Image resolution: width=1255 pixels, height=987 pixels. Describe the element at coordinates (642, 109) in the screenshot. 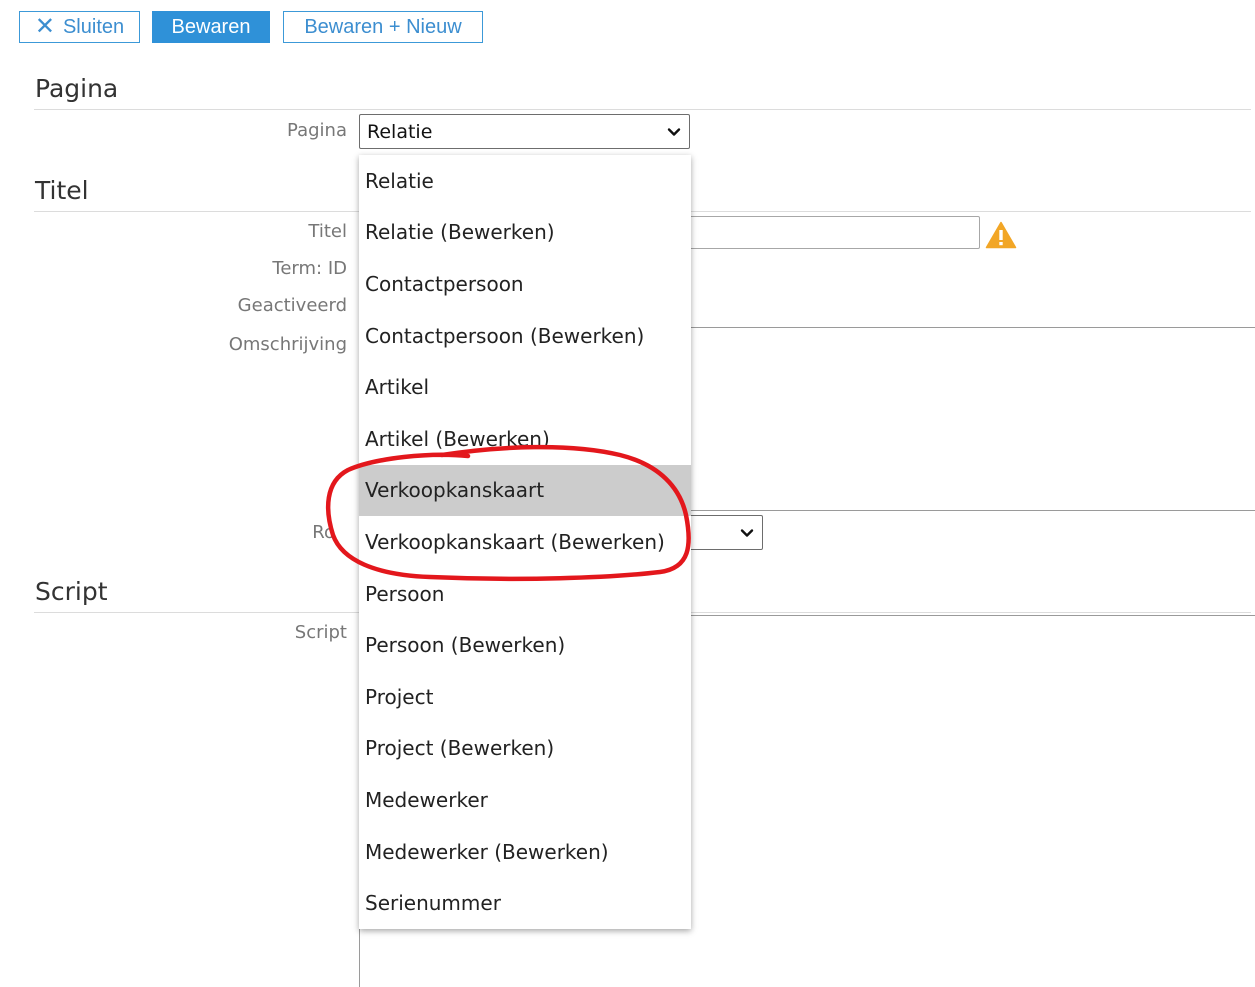

I see `section-divider` at that location.